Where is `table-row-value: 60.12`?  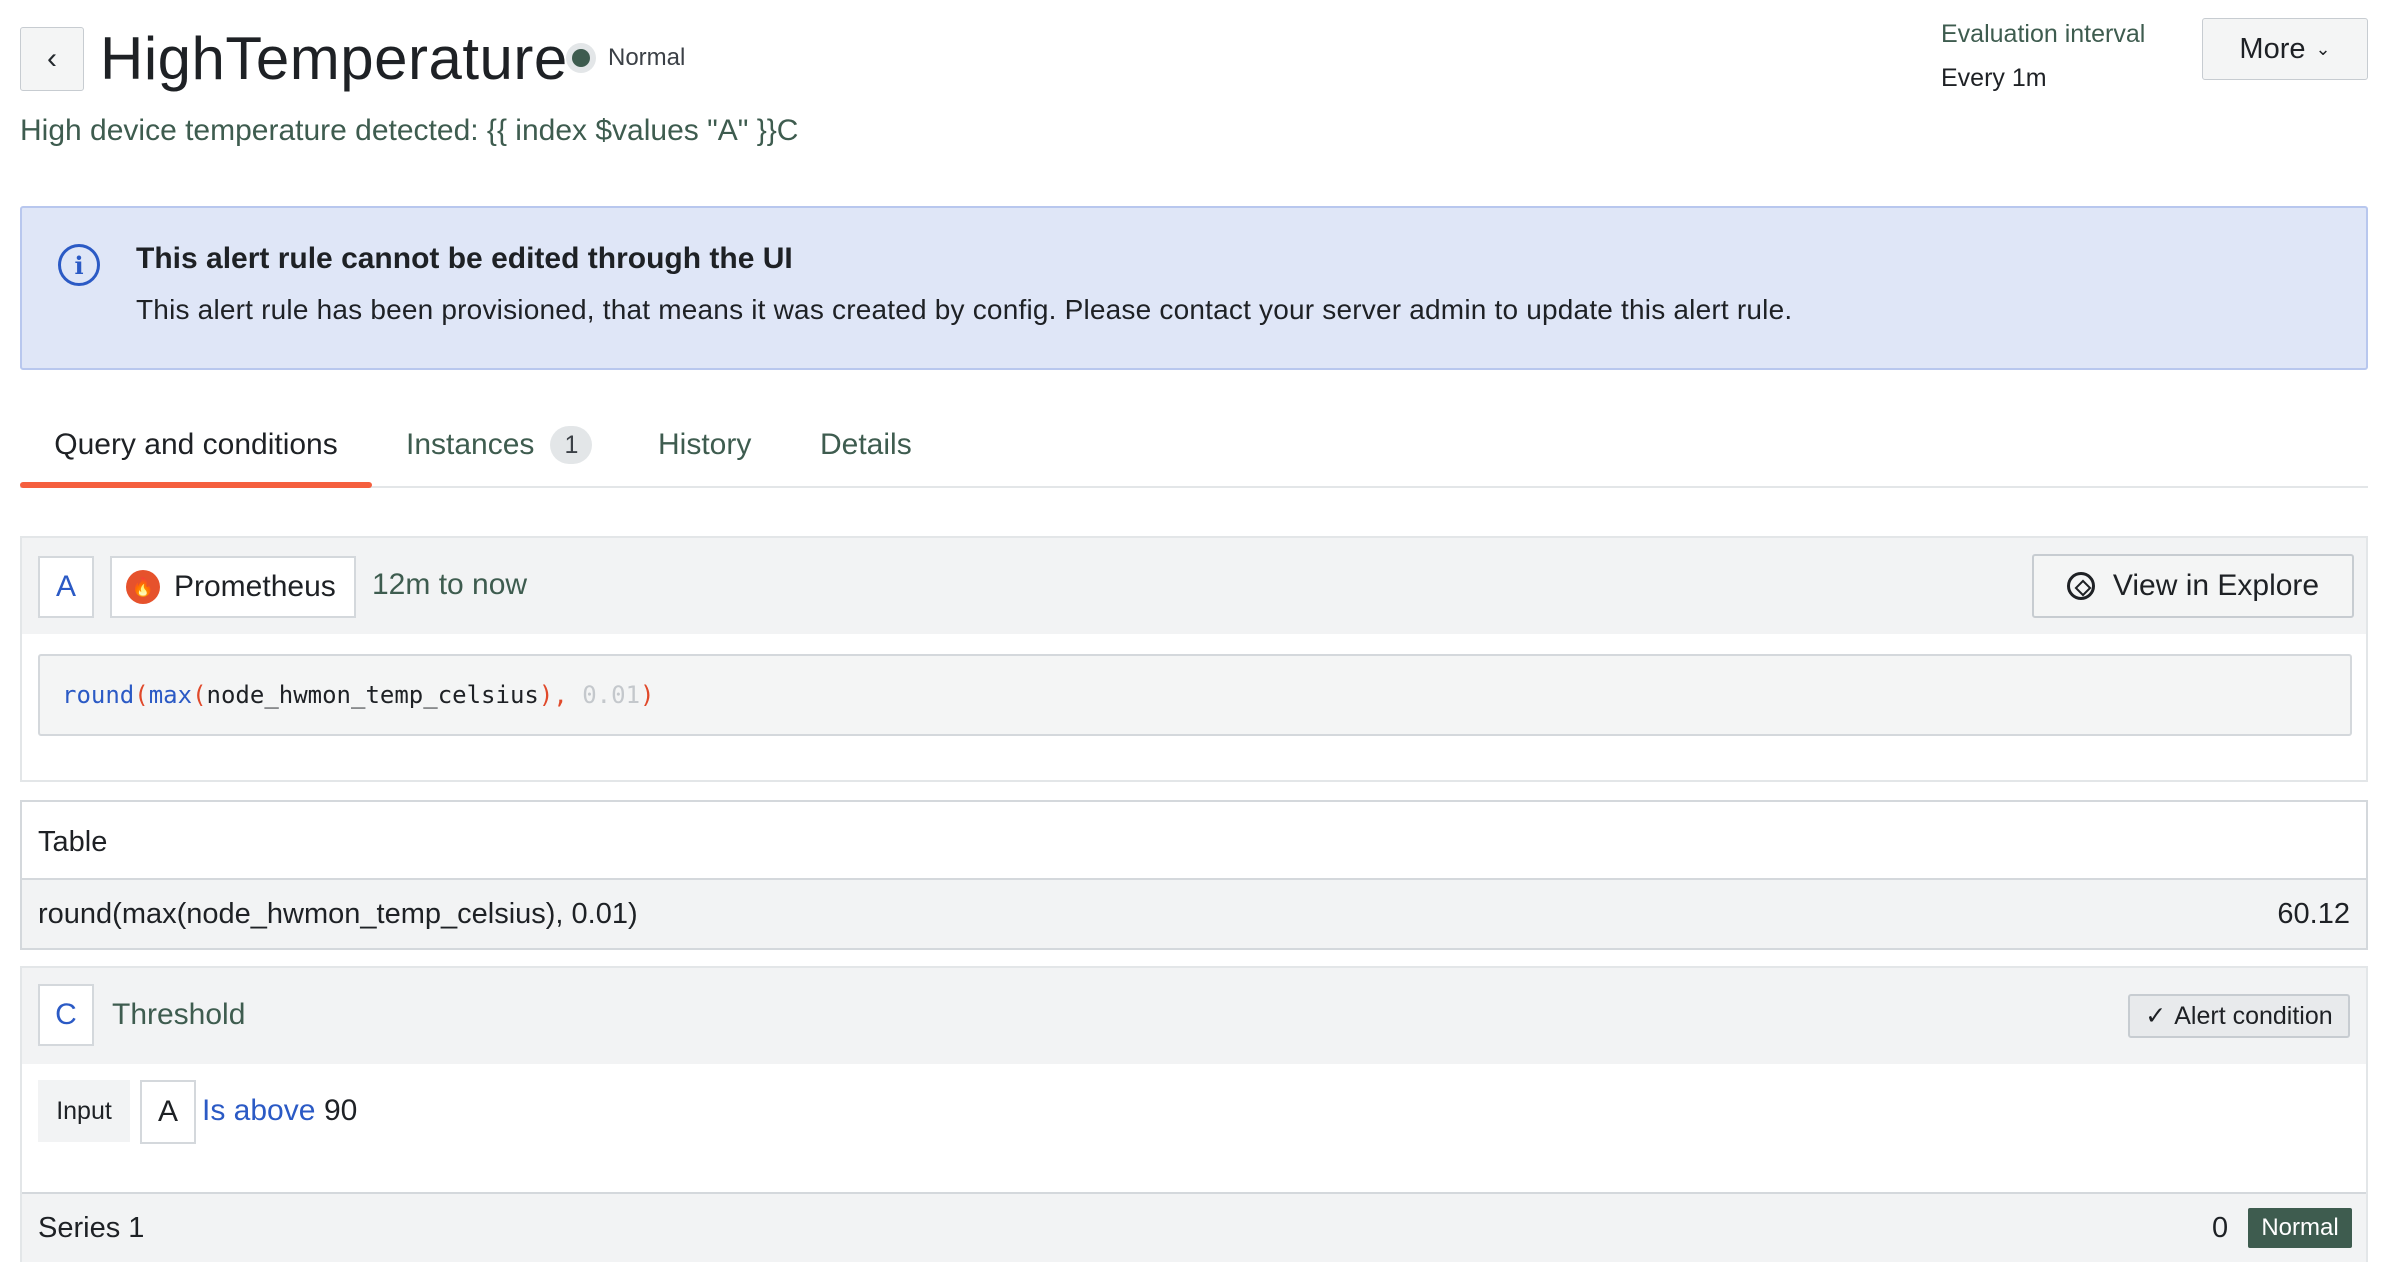 table-row-value: 60.12 is located at coordinates (2313, 914).